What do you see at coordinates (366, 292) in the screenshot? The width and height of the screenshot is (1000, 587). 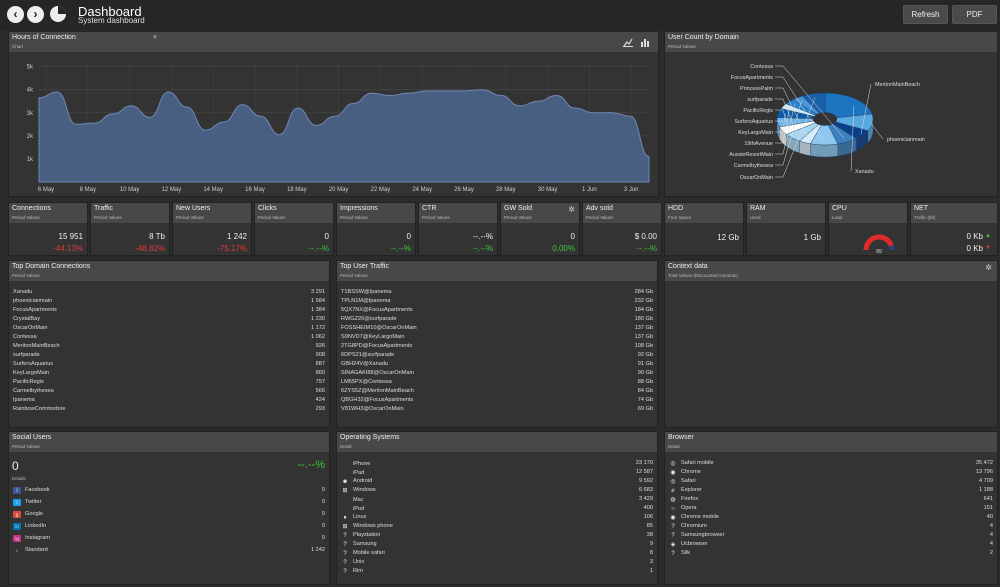 I see `row-label: T1BSSW@Ipanema` at bounding box center [366, 292].